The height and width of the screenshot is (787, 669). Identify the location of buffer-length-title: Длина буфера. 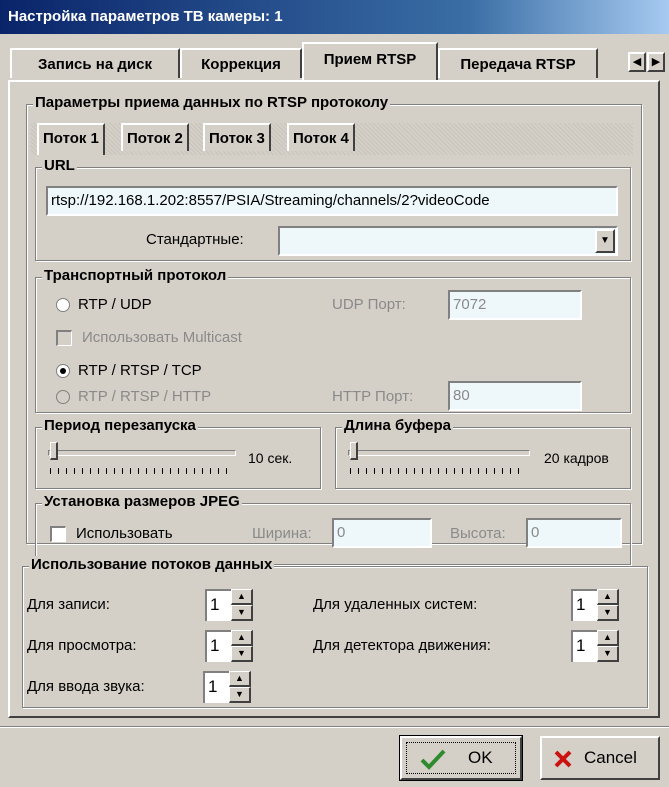
(397, 426).